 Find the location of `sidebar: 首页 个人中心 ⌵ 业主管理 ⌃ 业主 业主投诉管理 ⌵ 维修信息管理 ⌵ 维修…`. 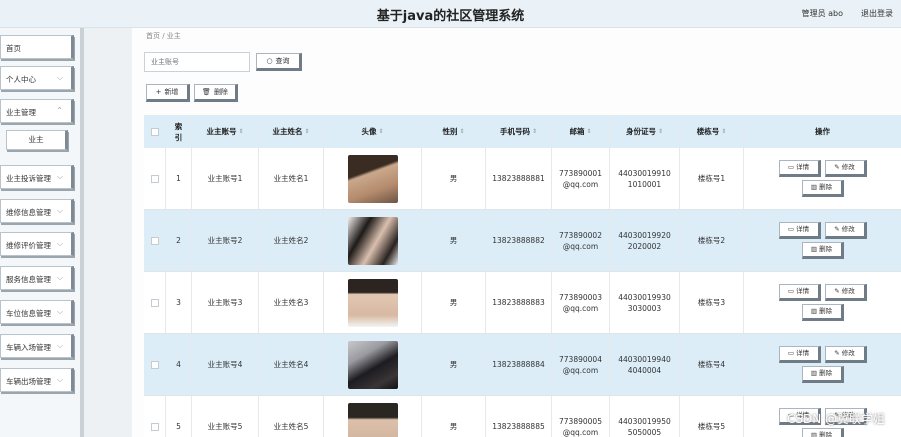

sidebar: 首页 个人中心 ⌵ 业主管理 ⌃ 业主 业主投诉管理 ⌵ 维修信息管理 ⌵ 维修… is located at coordinates (40, 232).